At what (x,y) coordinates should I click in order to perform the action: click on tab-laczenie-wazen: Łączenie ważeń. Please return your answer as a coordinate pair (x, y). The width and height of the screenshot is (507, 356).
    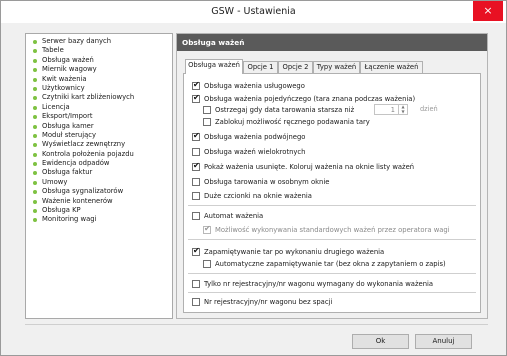
    Looking at the image, I should click on (391, 67).